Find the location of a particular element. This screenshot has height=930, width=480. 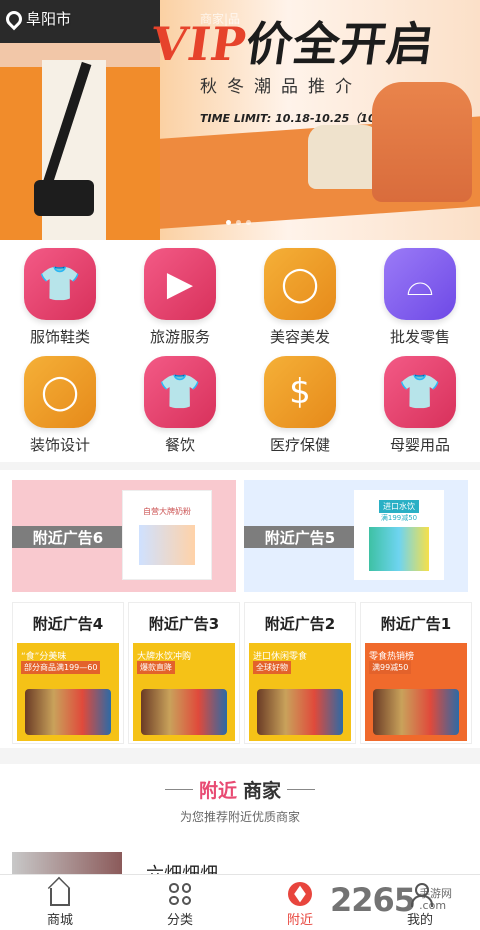

section-heading: 附近 商家 is located at coordinates (240, 789).